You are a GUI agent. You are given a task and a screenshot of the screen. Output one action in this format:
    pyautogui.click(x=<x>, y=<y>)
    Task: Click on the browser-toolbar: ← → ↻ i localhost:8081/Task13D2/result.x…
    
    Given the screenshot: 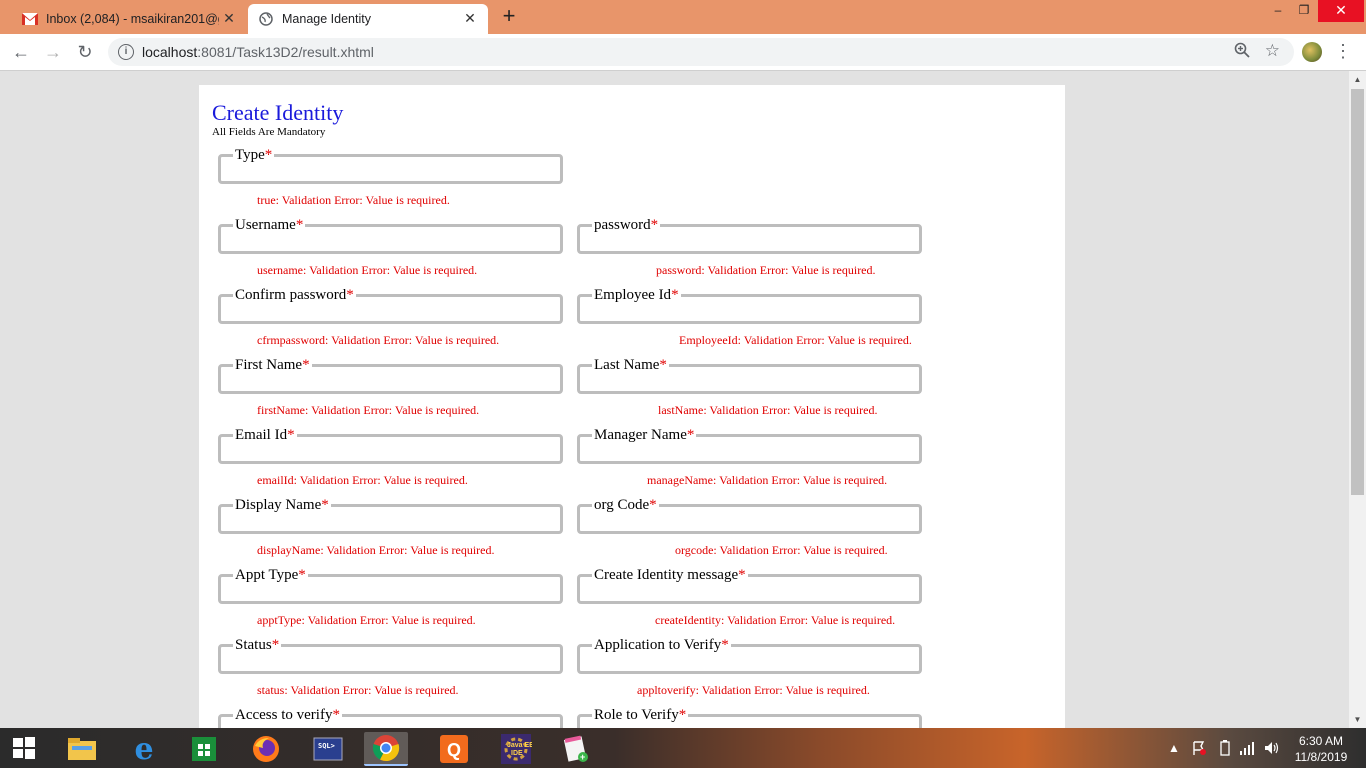 What is the action you would take?
    pyautogui.click(x=683, y=52)
    